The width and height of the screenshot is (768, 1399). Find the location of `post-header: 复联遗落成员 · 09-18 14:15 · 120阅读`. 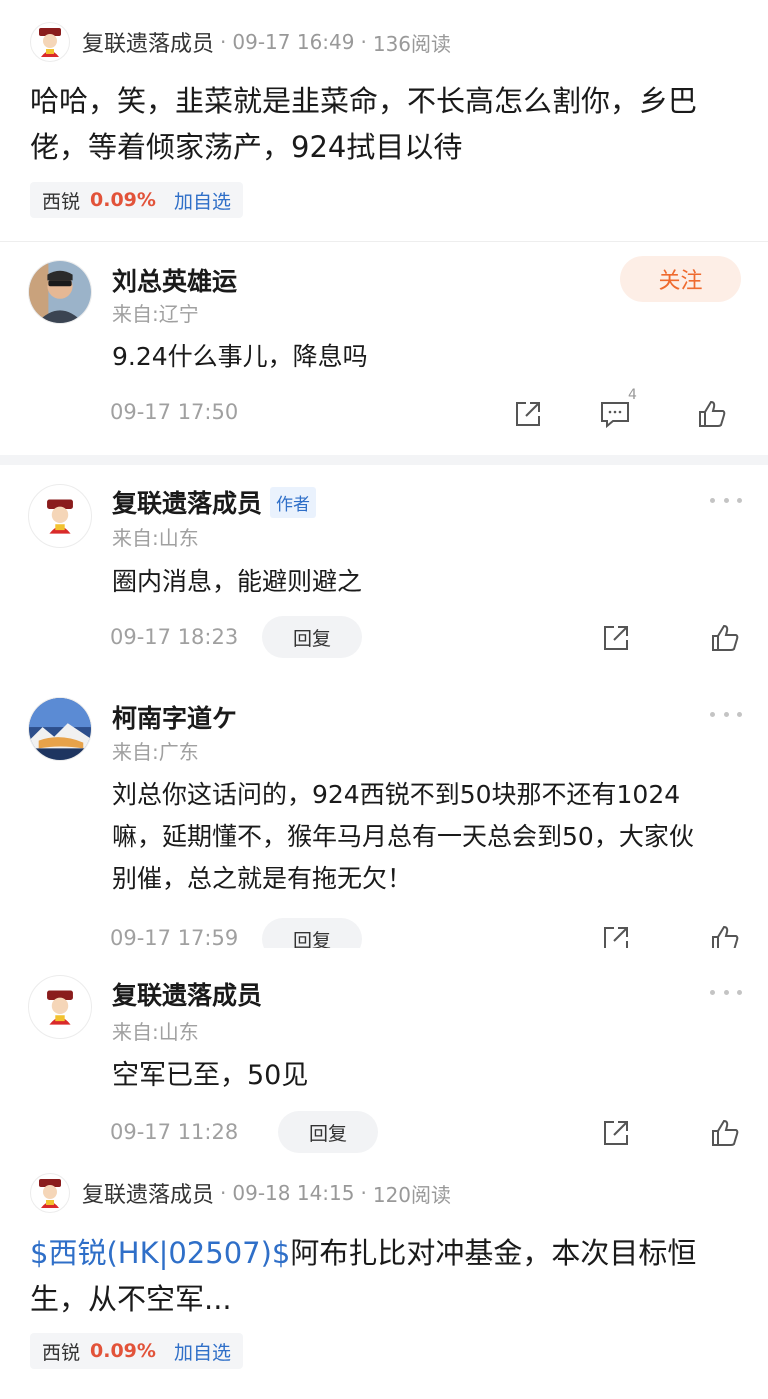

post-header: 复联遗落成员 · 09-18 14:15 · 120阅读 is located at coordinates (240, 1193).